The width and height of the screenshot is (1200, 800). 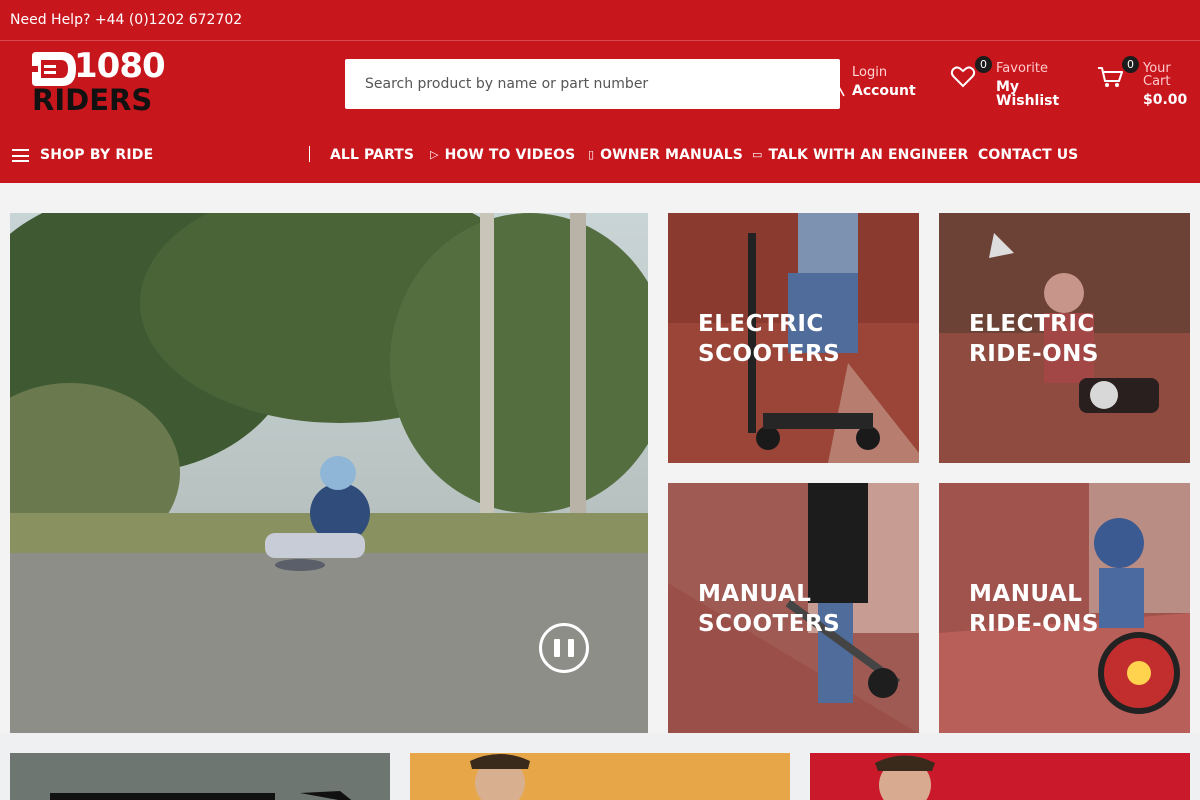 What do you see at coordinates (309, 154) in the screenshot?
I see `nav-divider` at bounding box center [309, 154].